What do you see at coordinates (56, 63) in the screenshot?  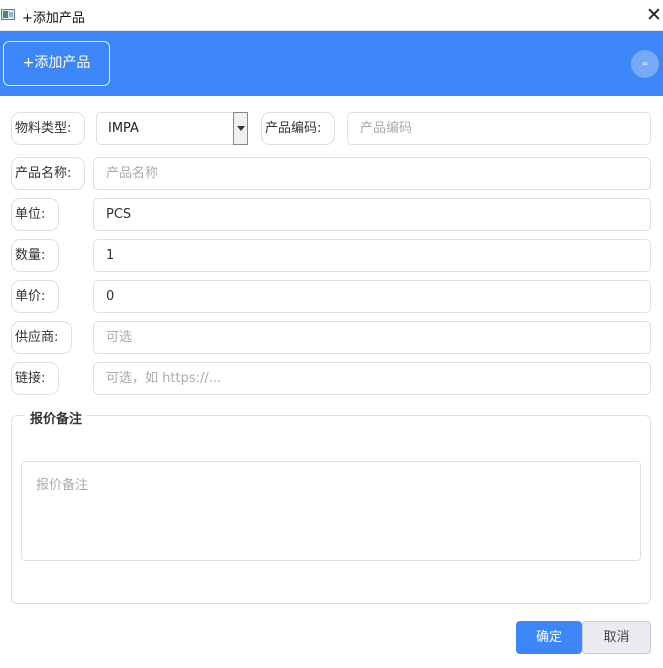 I see `add-product-button: +添加产品` at bounding box center [56, 63].